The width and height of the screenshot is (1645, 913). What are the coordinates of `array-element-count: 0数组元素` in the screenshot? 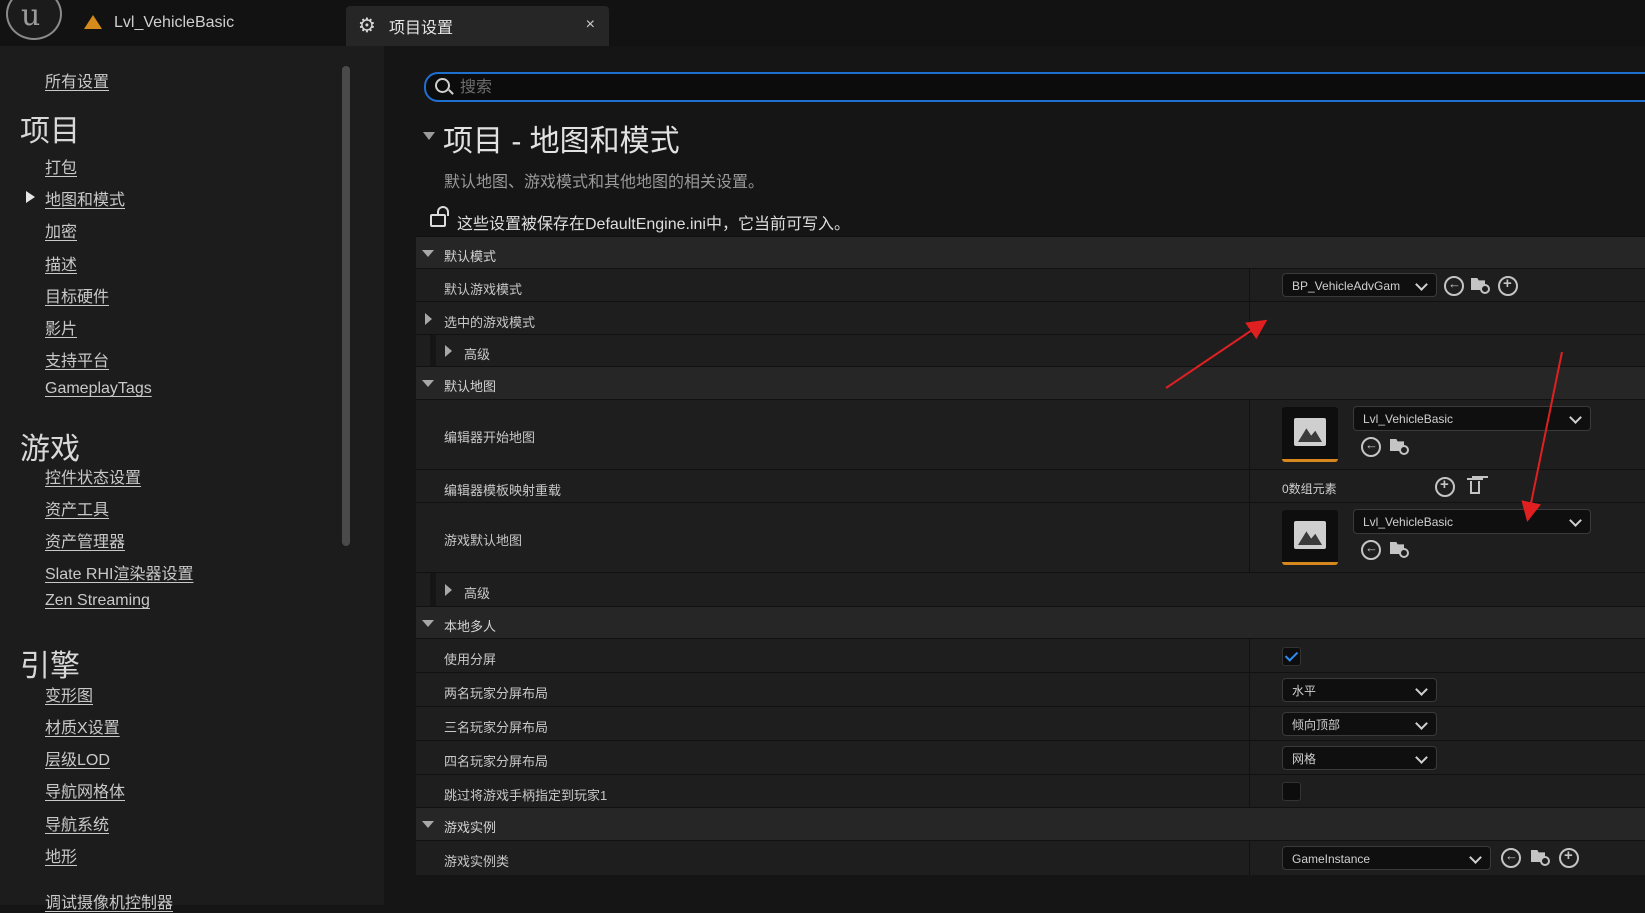 It's located at (1309, 489).